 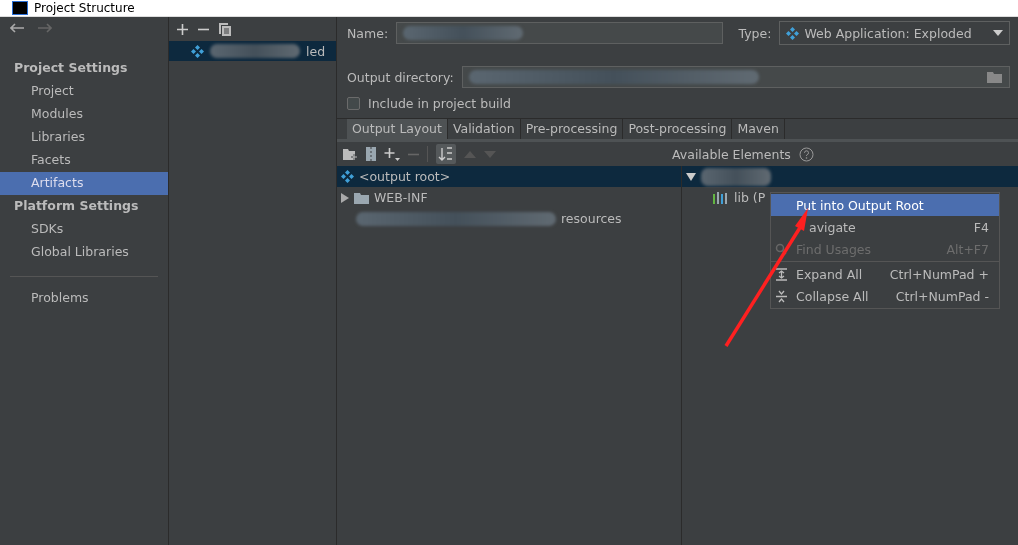 I want to click on section-header: Project Settings, so click(x=71, y=68).